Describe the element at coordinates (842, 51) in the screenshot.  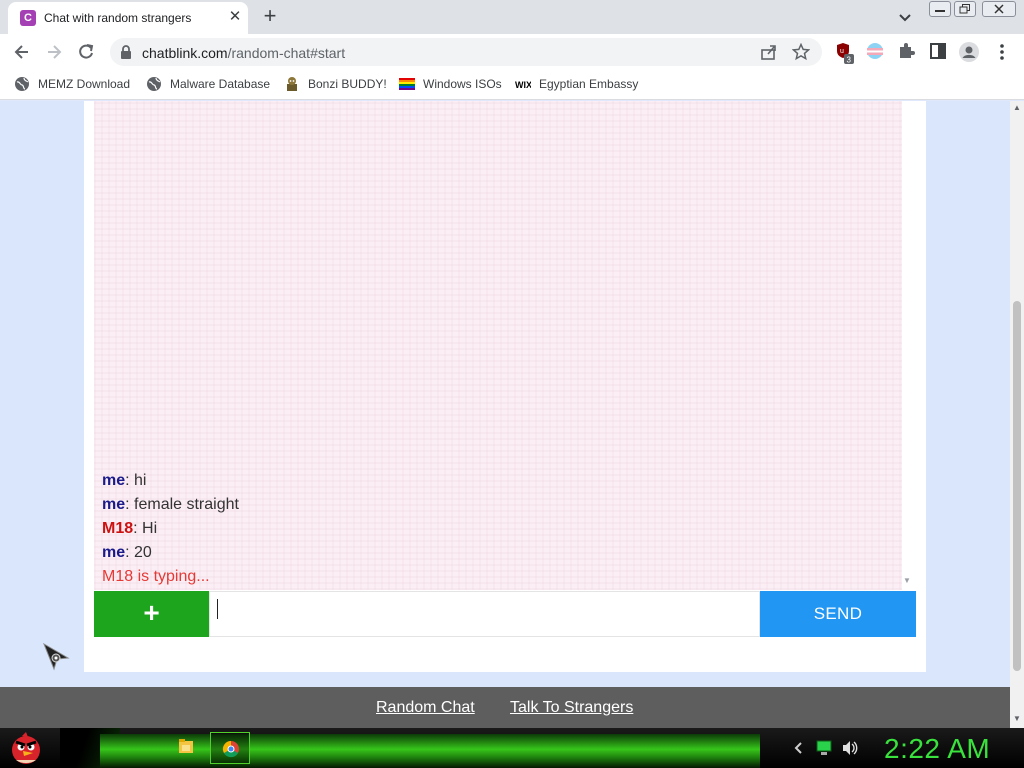
I see `svg-text: u` at that location.